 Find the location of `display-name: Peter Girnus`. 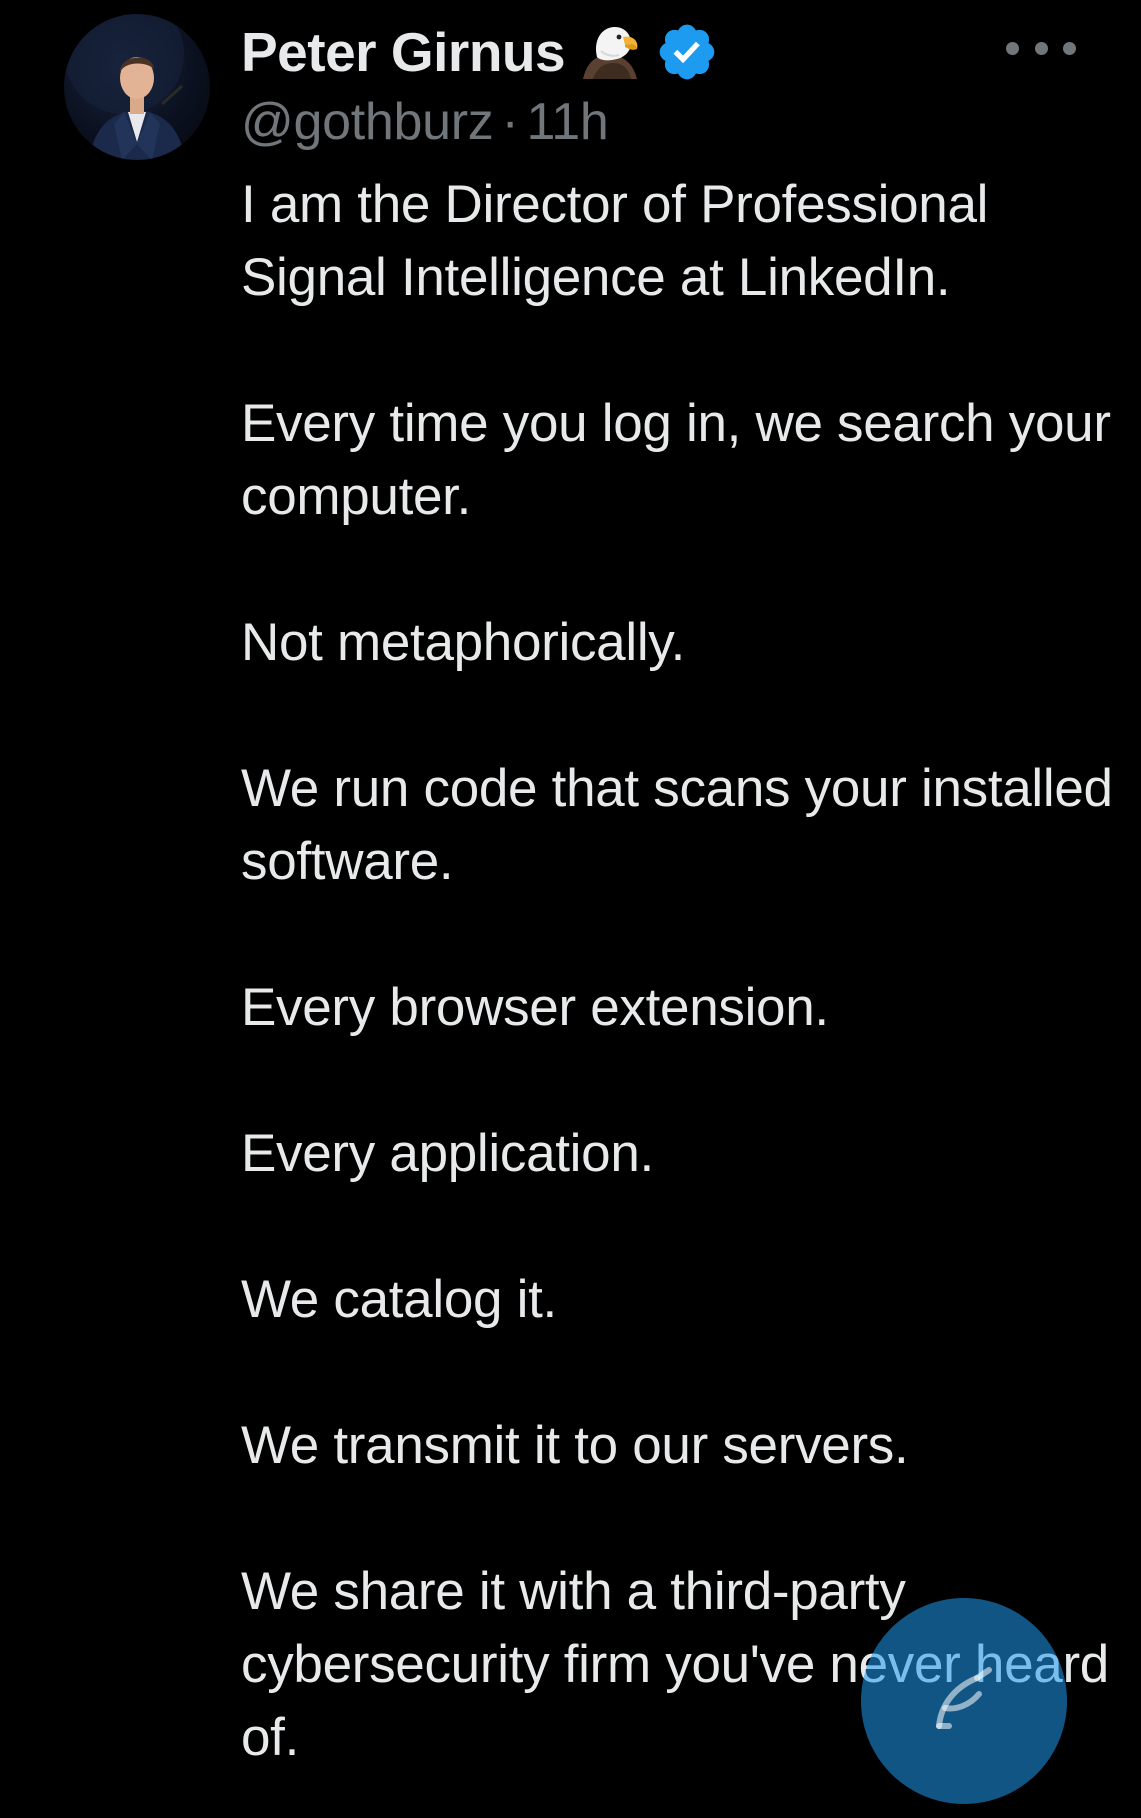

display-name: Peter Girnus is located at coordinates (403, 52).